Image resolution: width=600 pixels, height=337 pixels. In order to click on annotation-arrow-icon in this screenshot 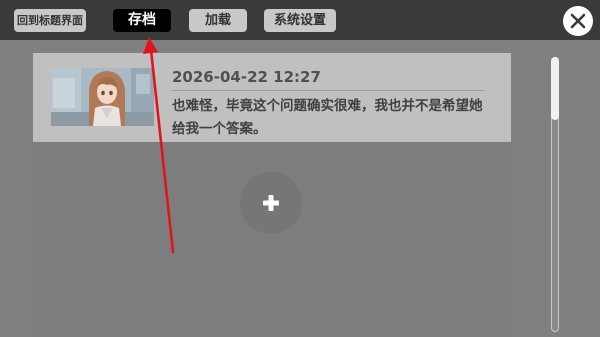, I will do `click(159, 145)`.